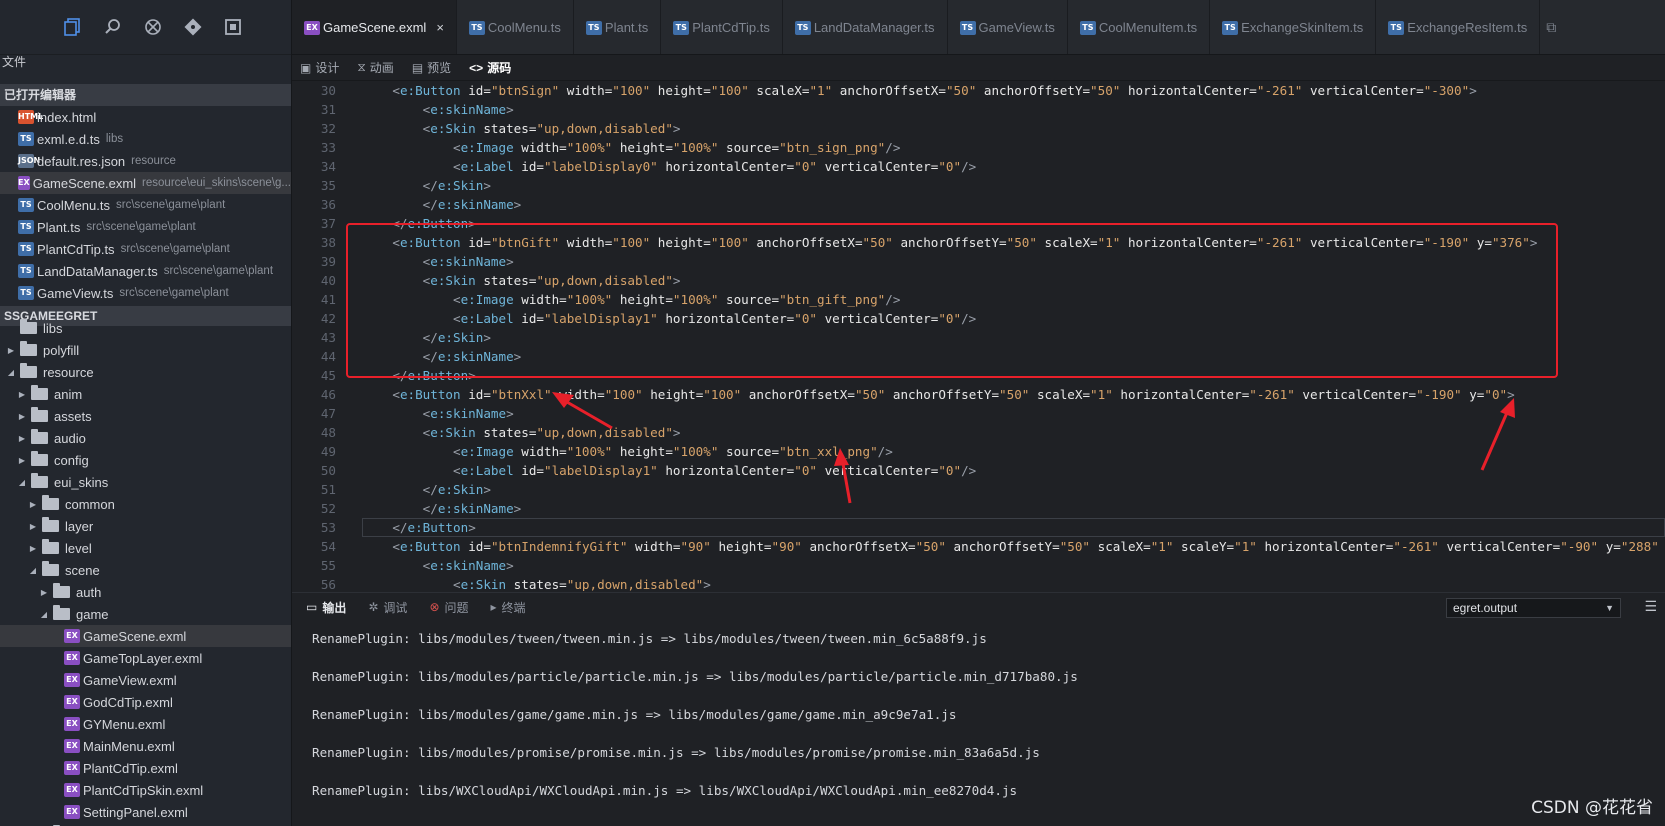  I want to click on exml-file-icon: EX, so click(72, 724).